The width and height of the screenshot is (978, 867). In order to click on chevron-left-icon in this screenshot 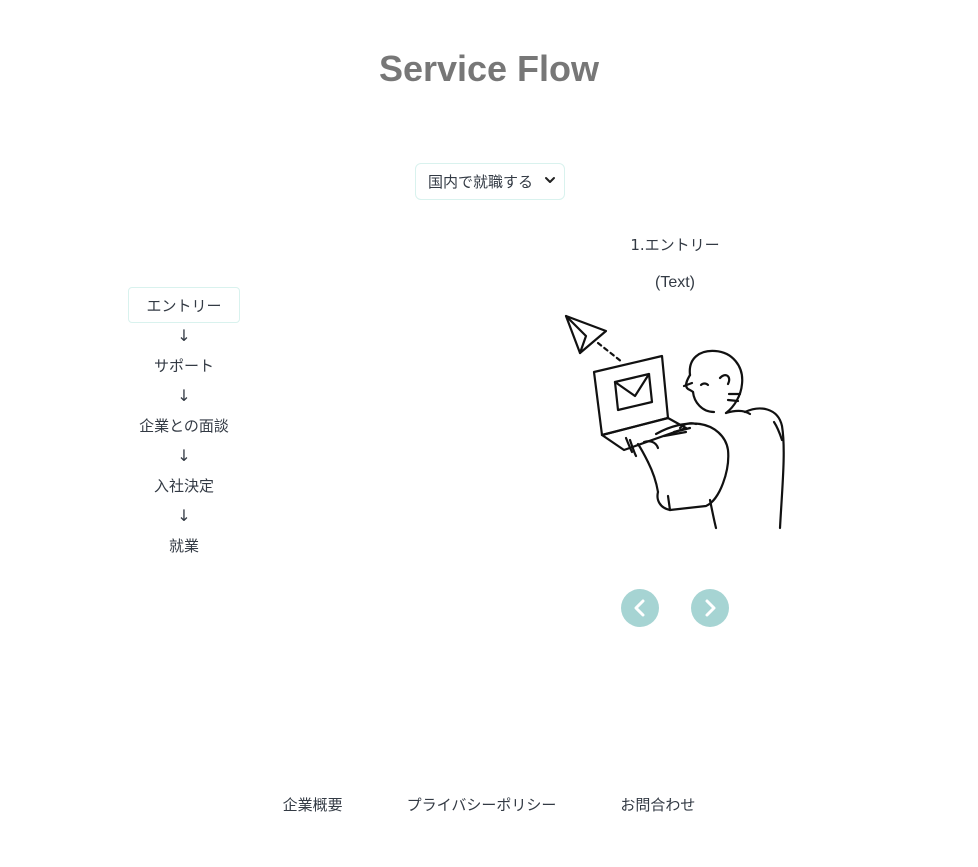, I will do `click(639, 608)`.